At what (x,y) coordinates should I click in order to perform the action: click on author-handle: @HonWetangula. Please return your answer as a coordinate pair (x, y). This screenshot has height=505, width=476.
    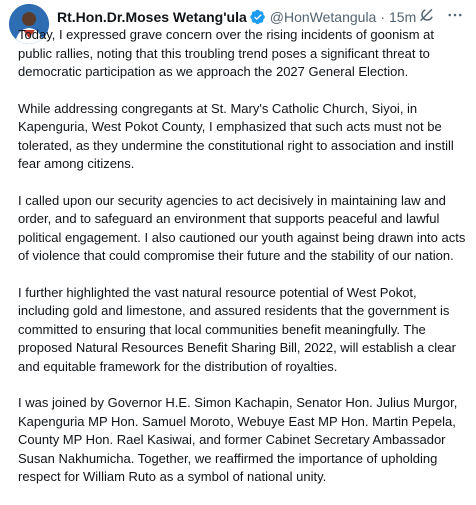
    Looking at the image, I should click on (323, 17).